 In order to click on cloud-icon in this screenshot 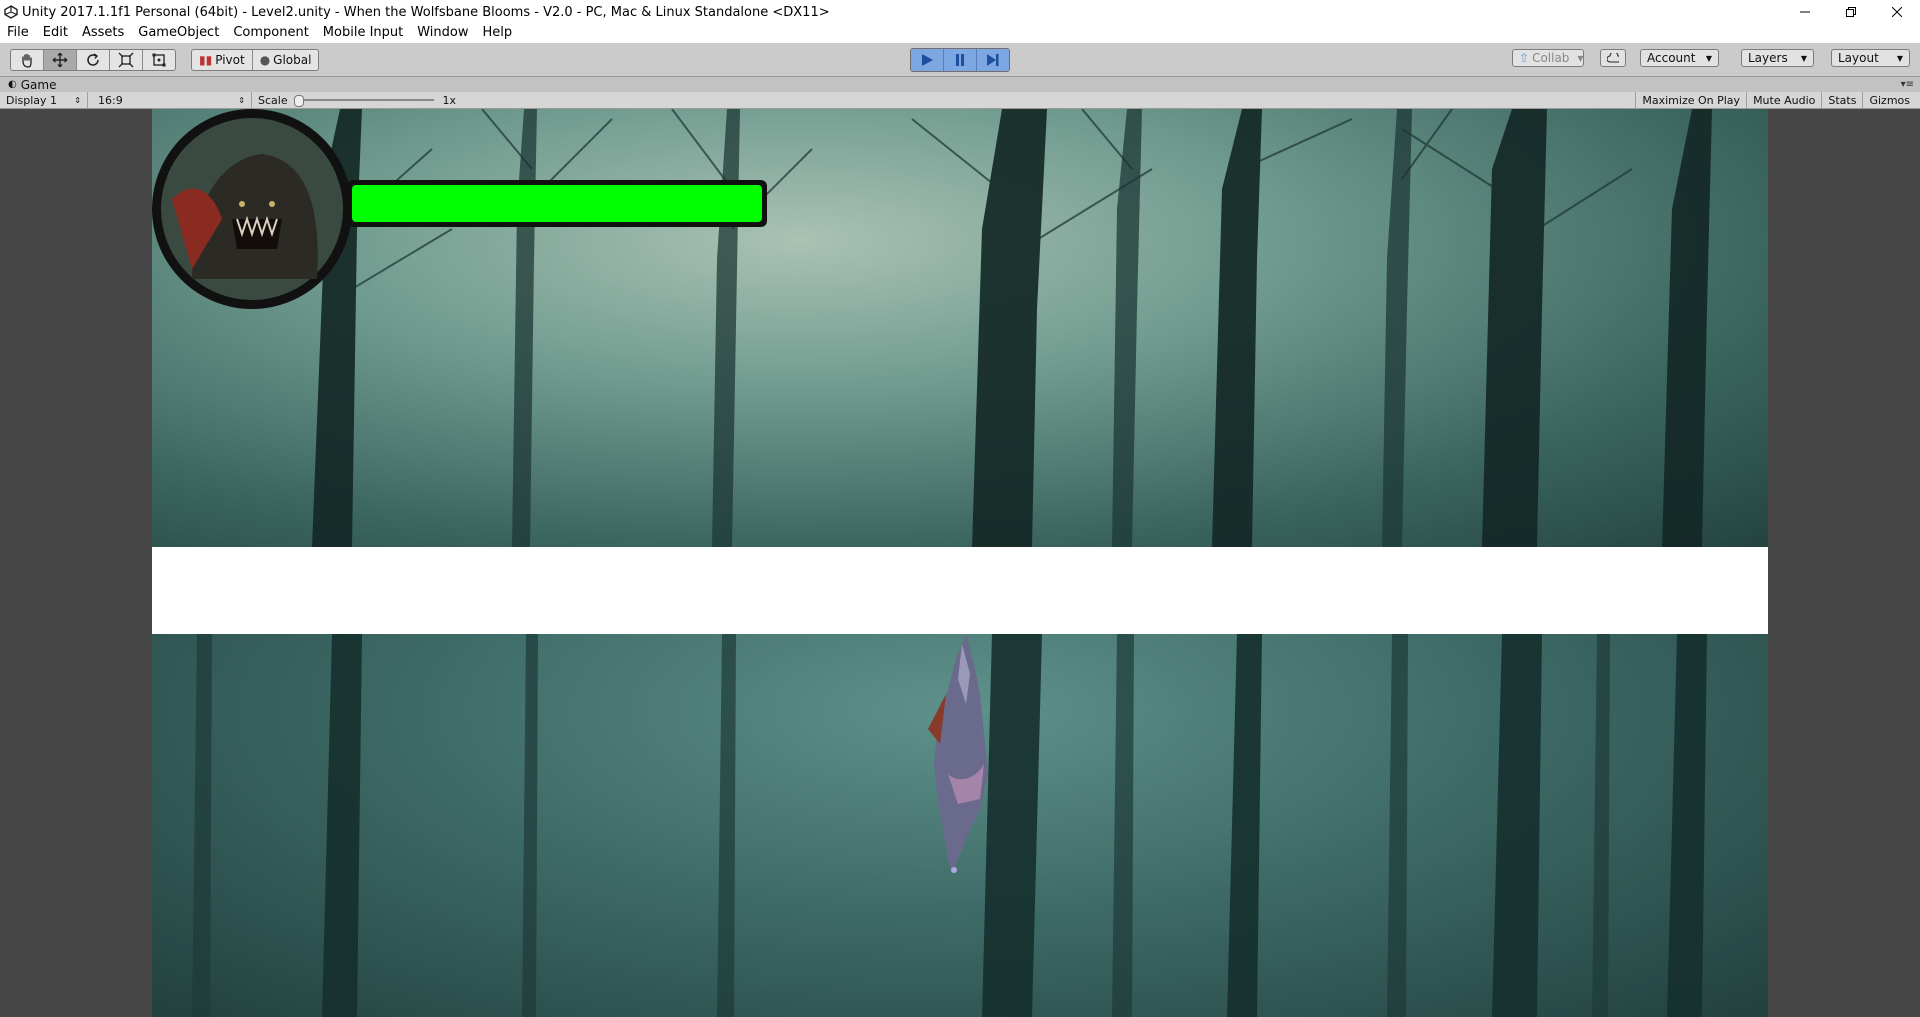, I will do `click(1613, 58)`.